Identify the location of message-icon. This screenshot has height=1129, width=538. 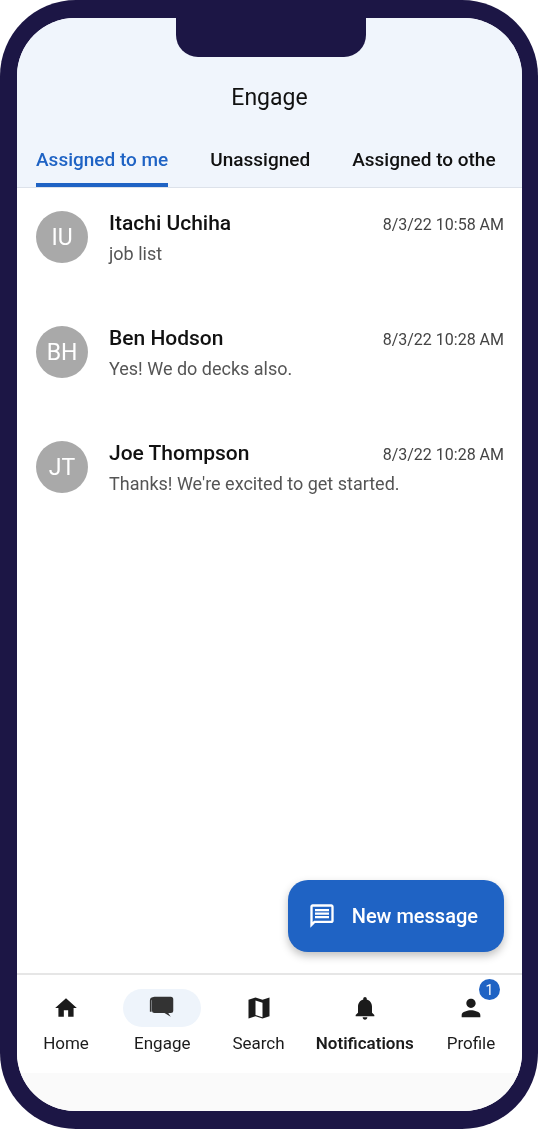
(321, 916).